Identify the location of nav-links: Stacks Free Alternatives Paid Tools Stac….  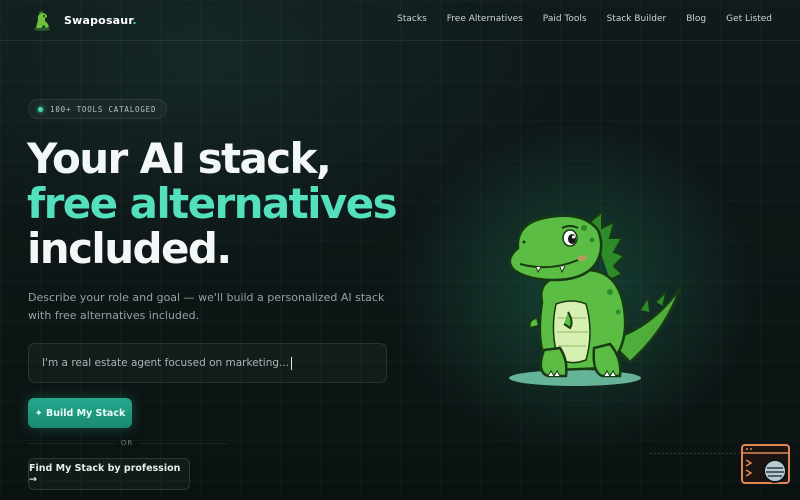
(584, 19).